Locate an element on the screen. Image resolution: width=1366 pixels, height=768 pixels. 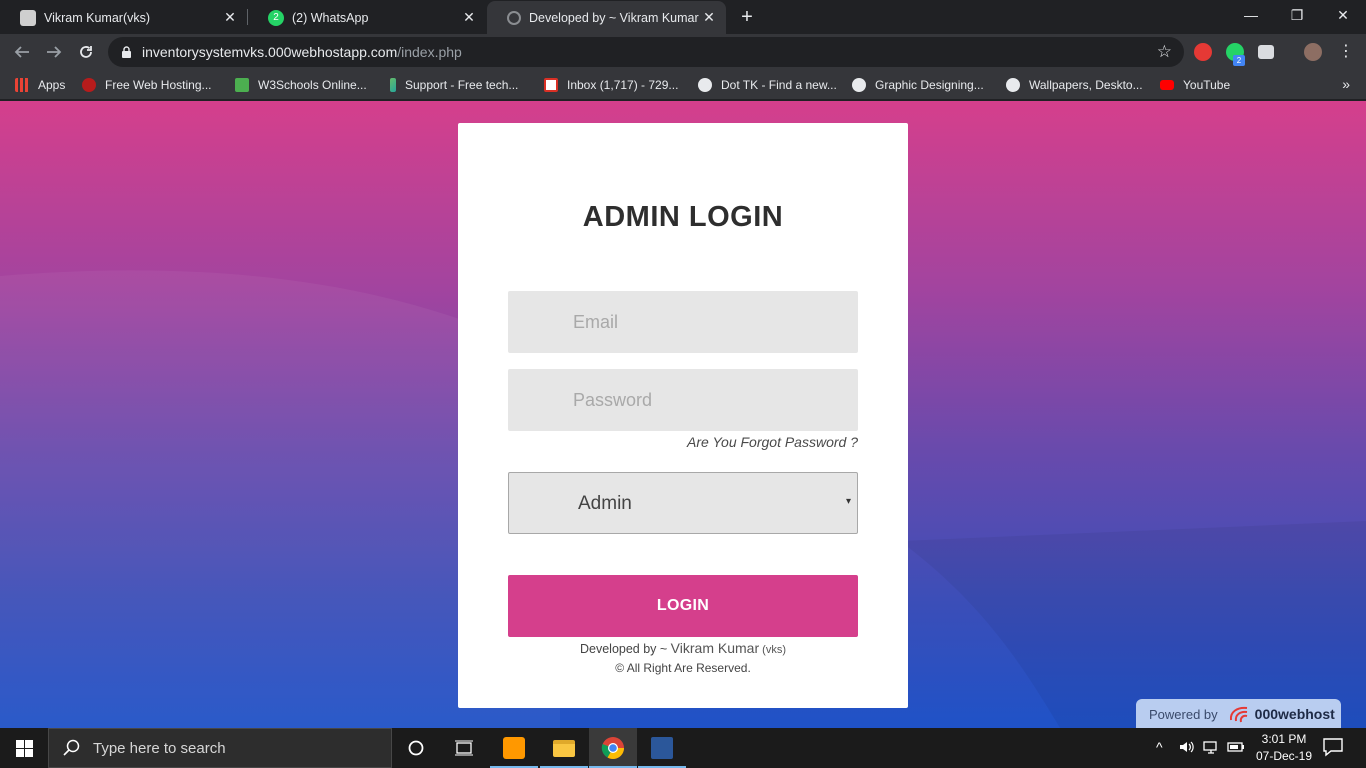
back-button is located at coordinates (22, 52).